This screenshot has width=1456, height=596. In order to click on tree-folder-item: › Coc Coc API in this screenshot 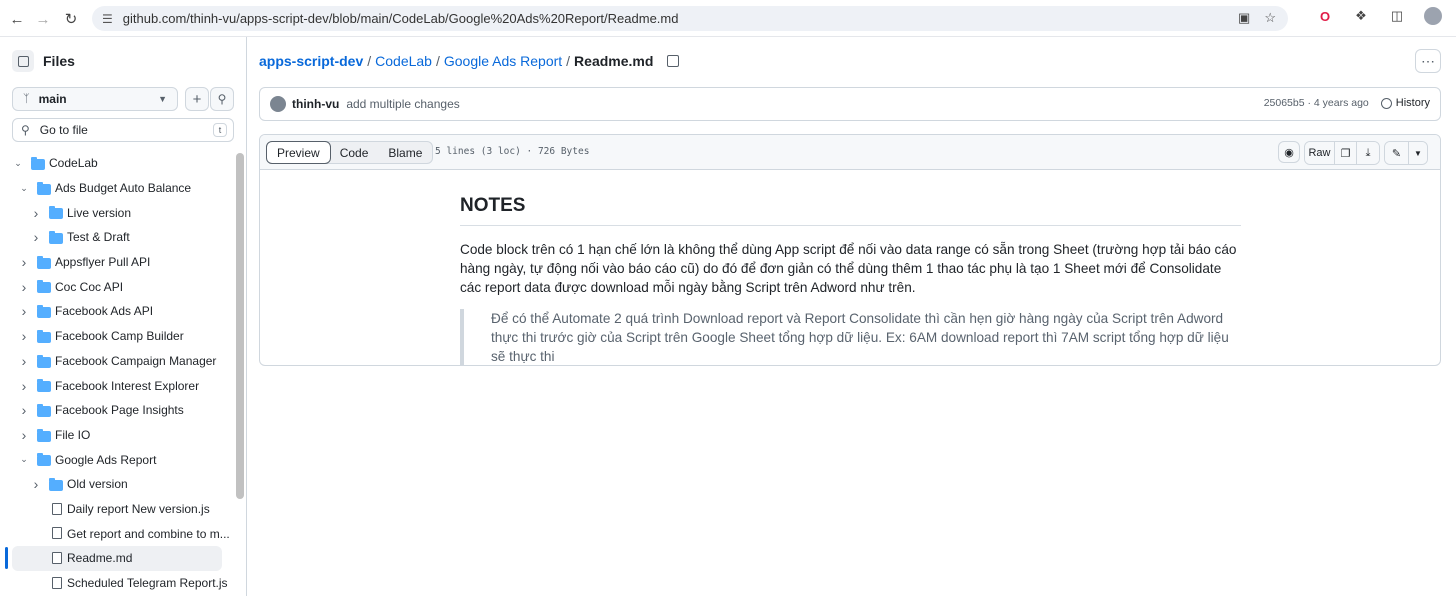, I will do `click(118, 286)`.